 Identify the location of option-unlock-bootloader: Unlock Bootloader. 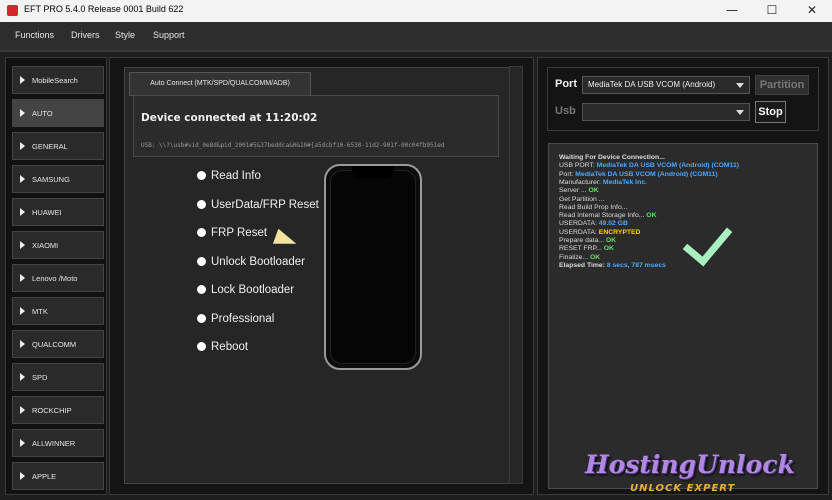
(251, 264).